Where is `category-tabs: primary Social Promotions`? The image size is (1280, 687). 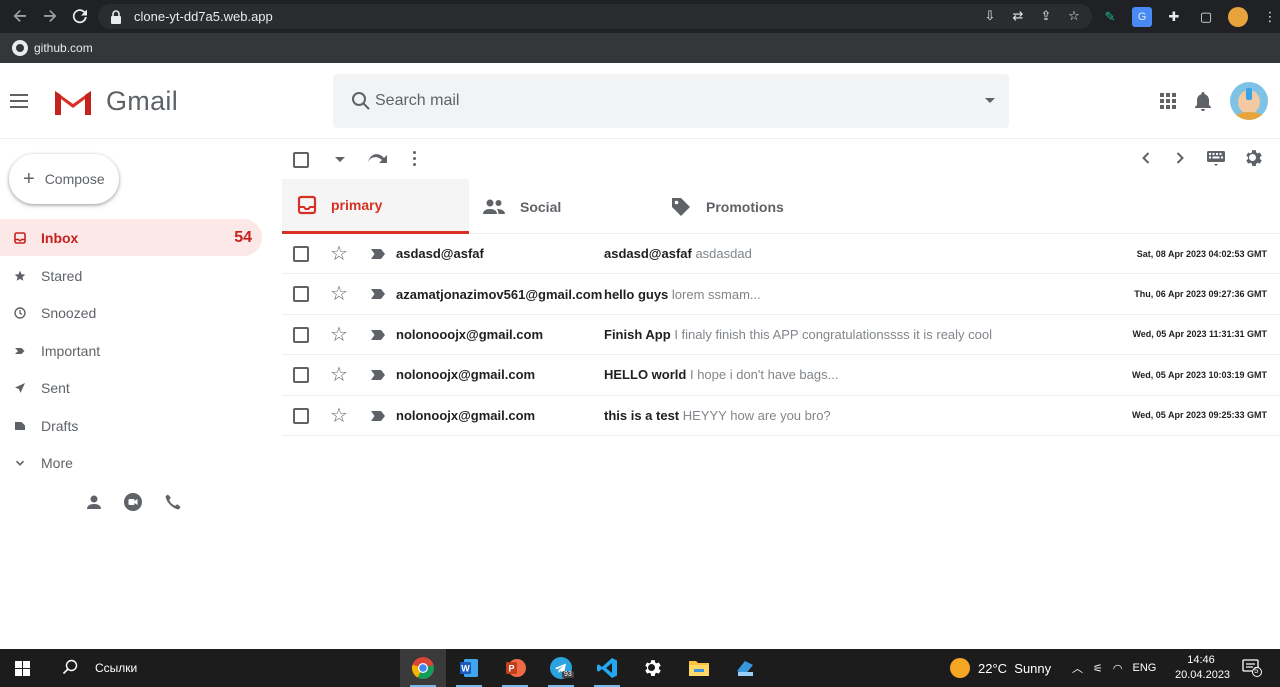 category-tabs: primary Social Promotions is located at coordinates (781, 206).